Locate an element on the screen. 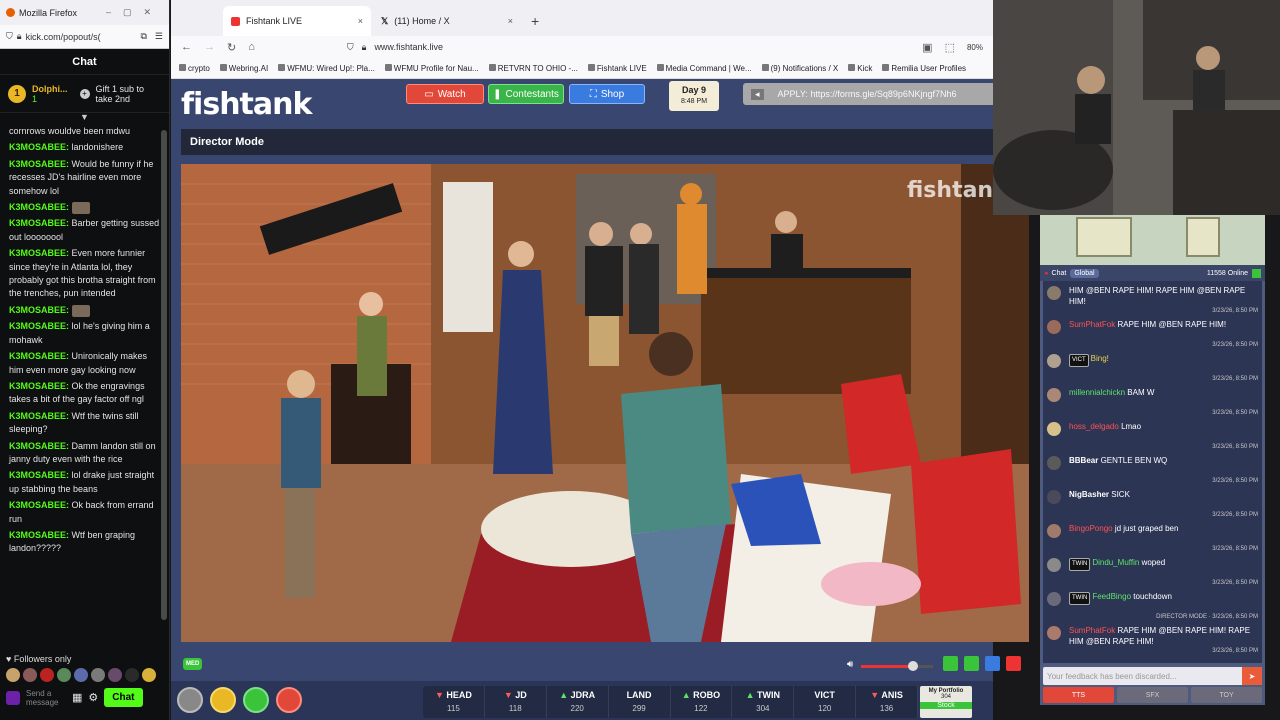 This screenshot has height=720, width=1280. users-icon is located at coordinates (1256, 273).